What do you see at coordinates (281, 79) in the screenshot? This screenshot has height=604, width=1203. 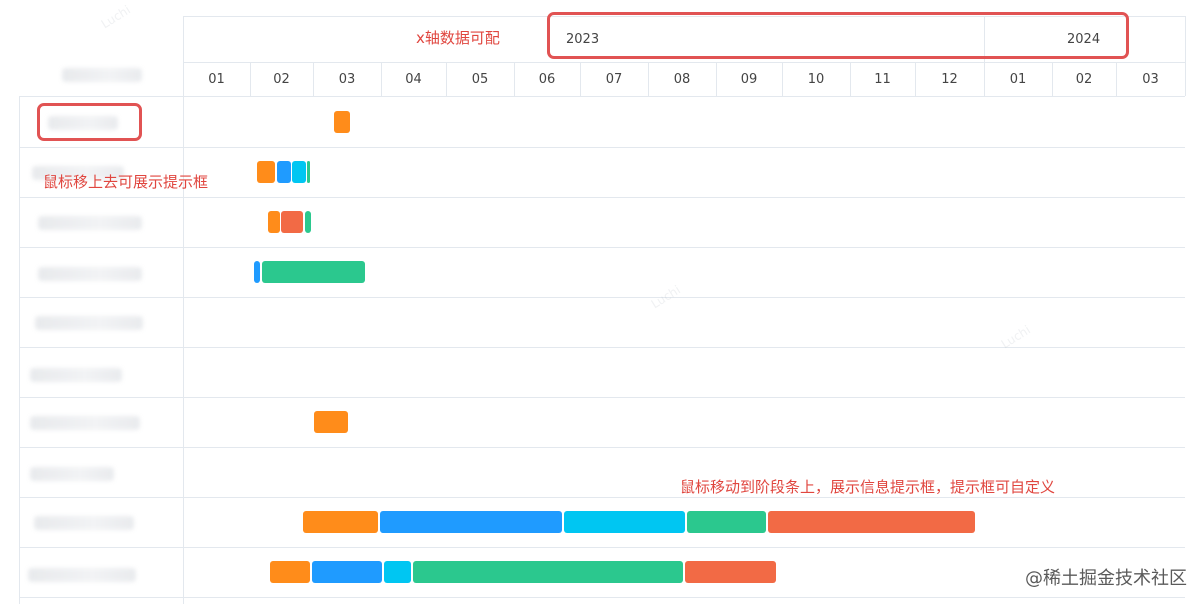 I see `month-label-02: 02` at bounding box center [281, 79].